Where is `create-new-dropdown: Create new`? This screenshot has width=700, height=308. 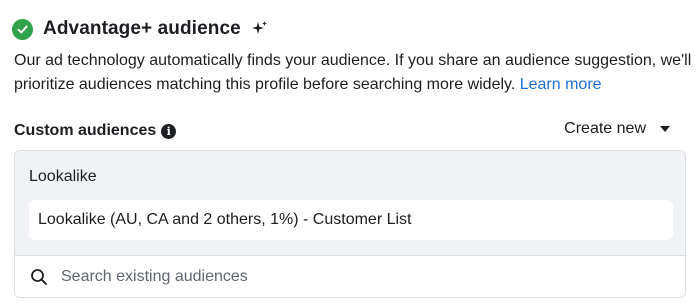 create-new-dropdown: Create new is located at coordinates (617, 129).